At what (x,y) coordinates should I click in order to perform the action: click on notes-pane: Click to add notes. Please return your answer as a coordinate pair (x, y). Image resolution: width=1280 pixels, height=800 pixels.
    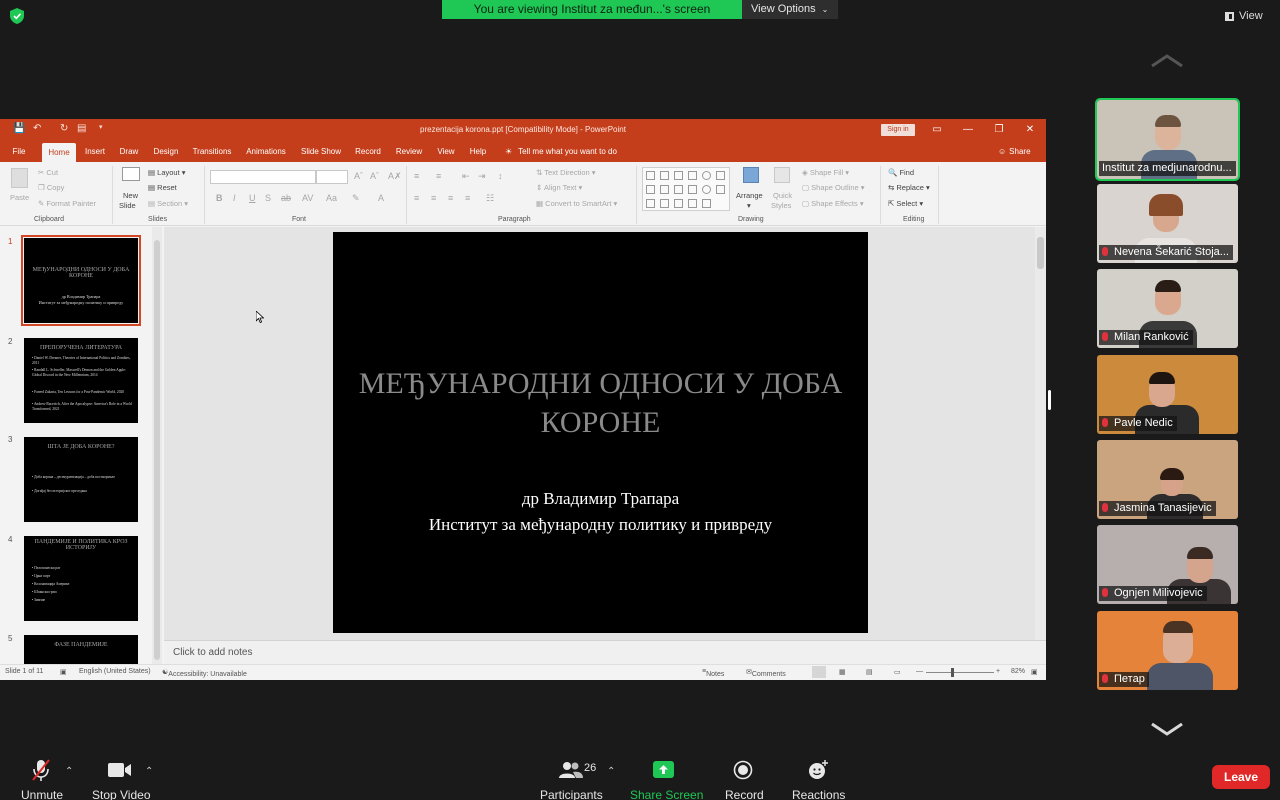
    Looking at the image, I should click on (605, 652).